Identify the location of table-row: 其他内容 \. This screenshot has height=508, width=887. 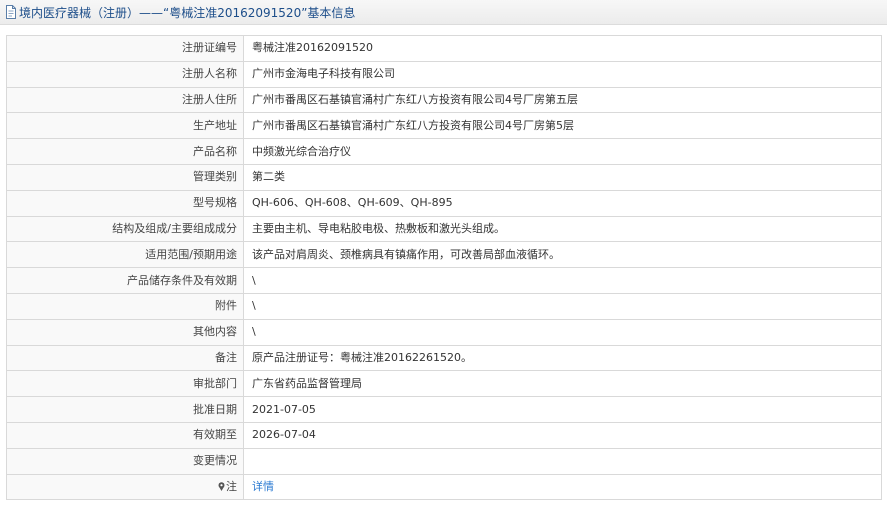
(444, 332).